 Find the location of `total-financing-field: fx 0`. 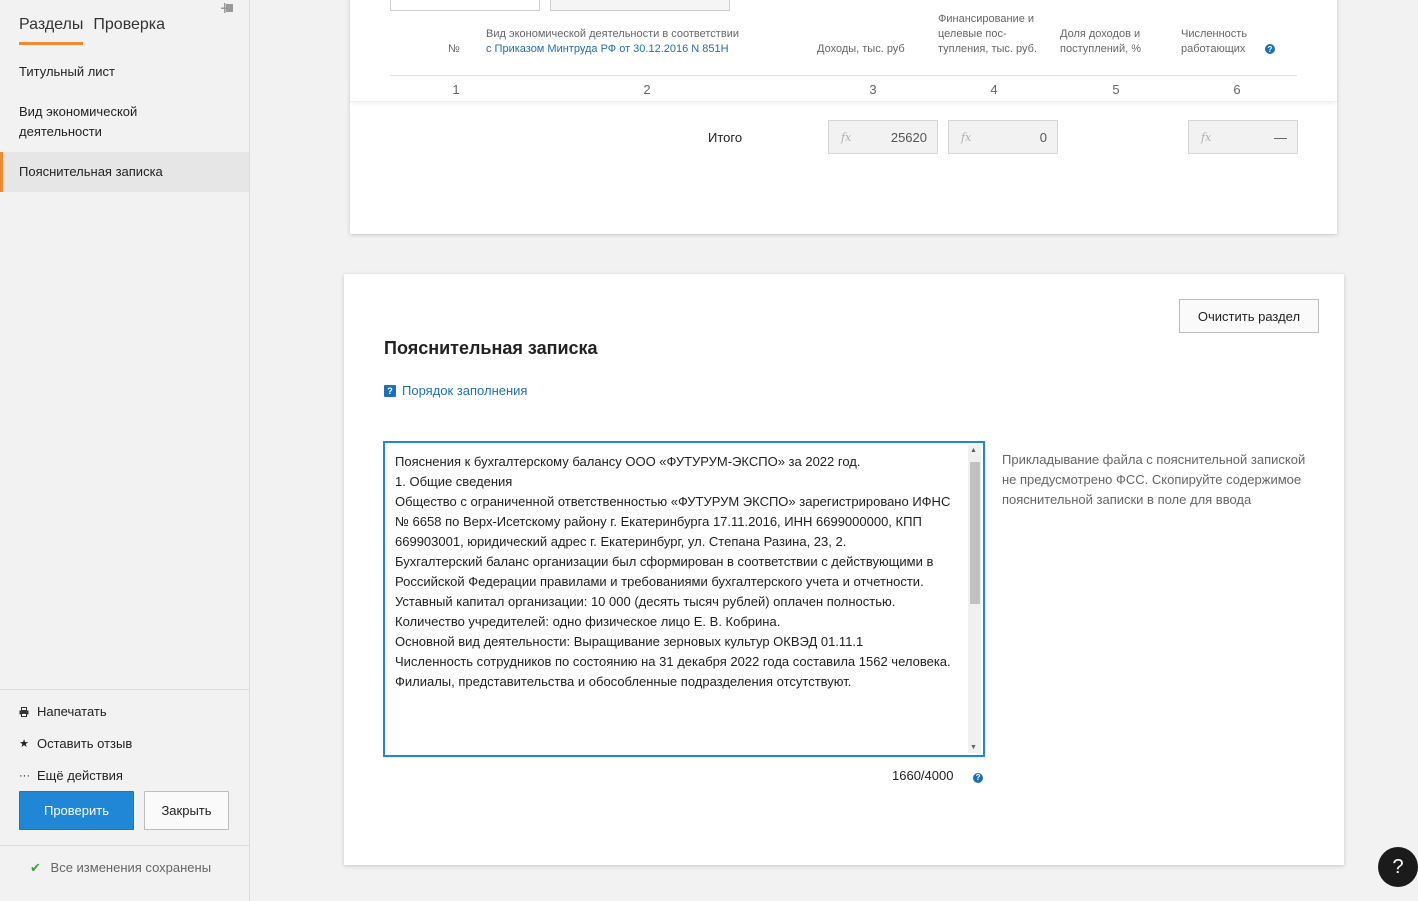

total-financing-field: fx 0 is located at coordinates (1003, 137).